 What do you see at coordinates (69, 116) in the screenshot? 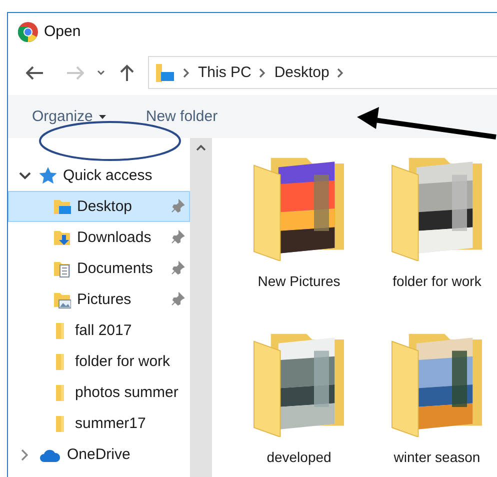
I see `menu-button: Organize` at bounding box center [69, 116].